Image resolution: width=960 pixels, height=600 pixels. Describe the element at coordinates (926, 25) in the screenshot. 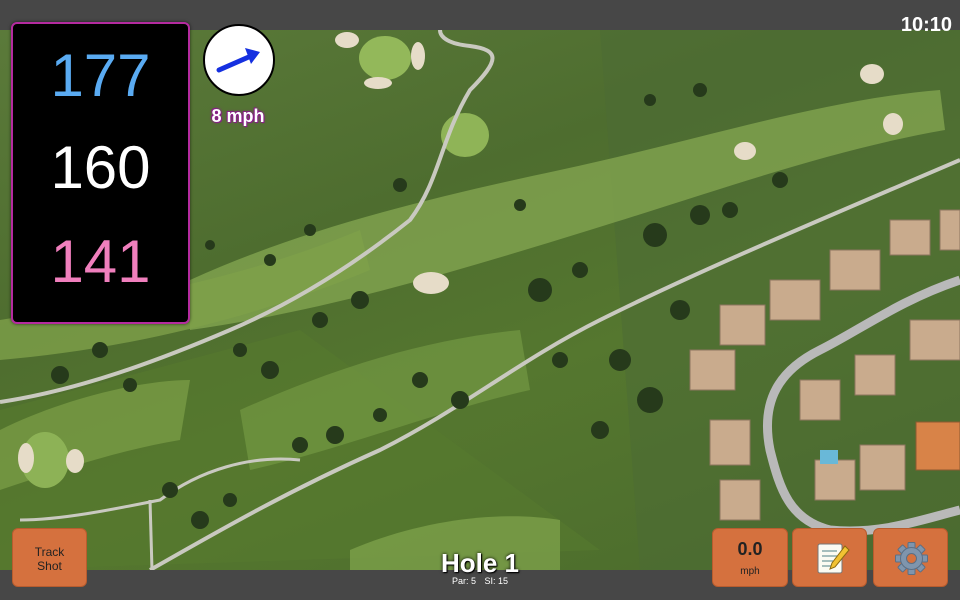

I see `status-clock: 10:10` at that location.